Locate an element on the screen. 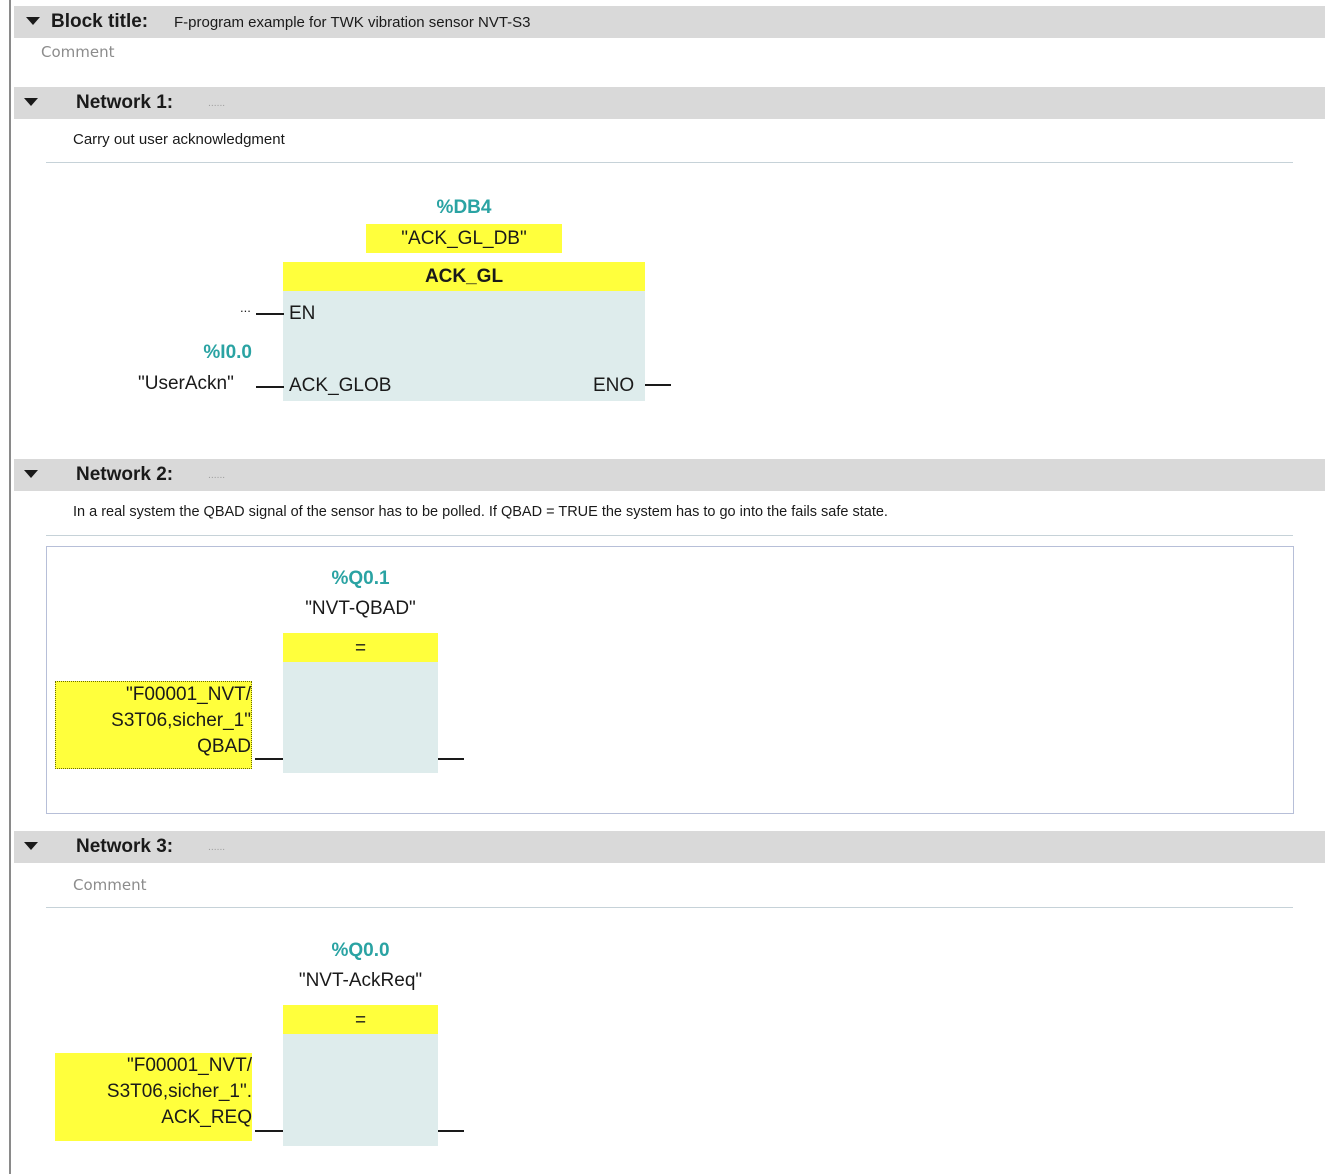 The height and width of the screenshot is (1174, 1325). network-2-label: Network 2: is located at coordinates (125, 474).